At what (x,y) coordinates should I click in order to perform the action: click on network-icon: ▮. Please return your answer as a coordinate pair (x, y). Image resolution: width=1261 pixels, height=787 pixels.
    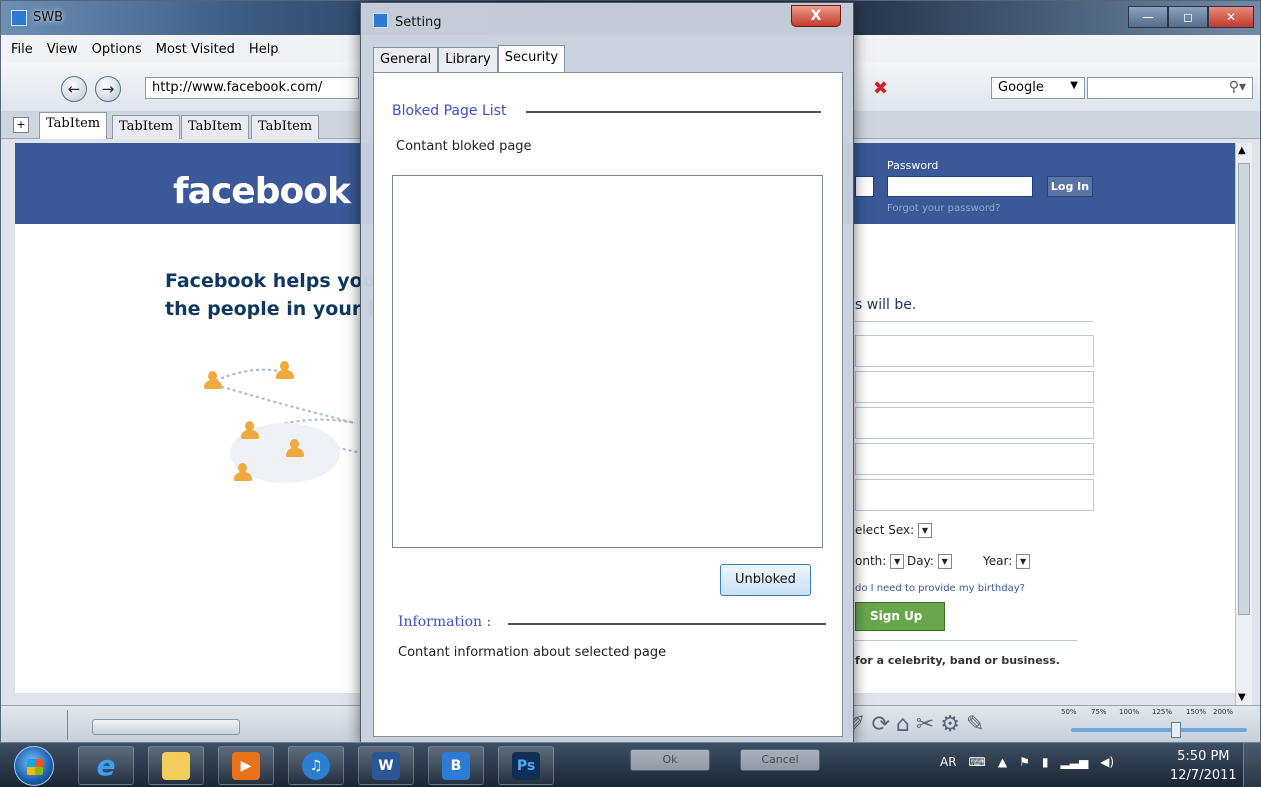
    Looking at the image, I should click on (1045, 762).